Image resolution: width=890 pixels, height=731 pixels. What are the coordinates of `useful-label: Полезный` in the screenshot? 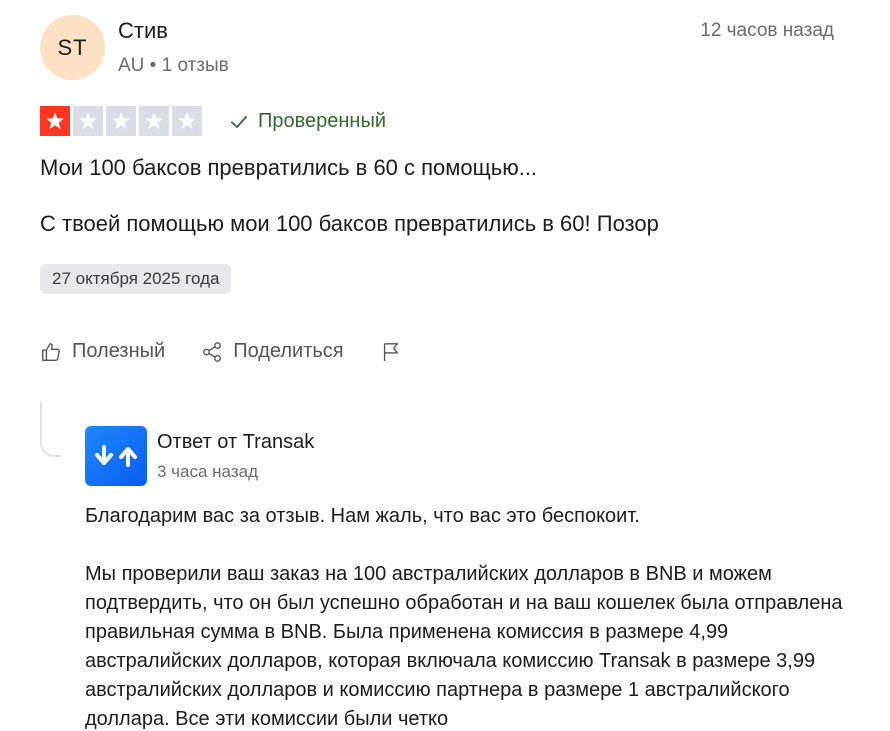 It's located at (119, 351).